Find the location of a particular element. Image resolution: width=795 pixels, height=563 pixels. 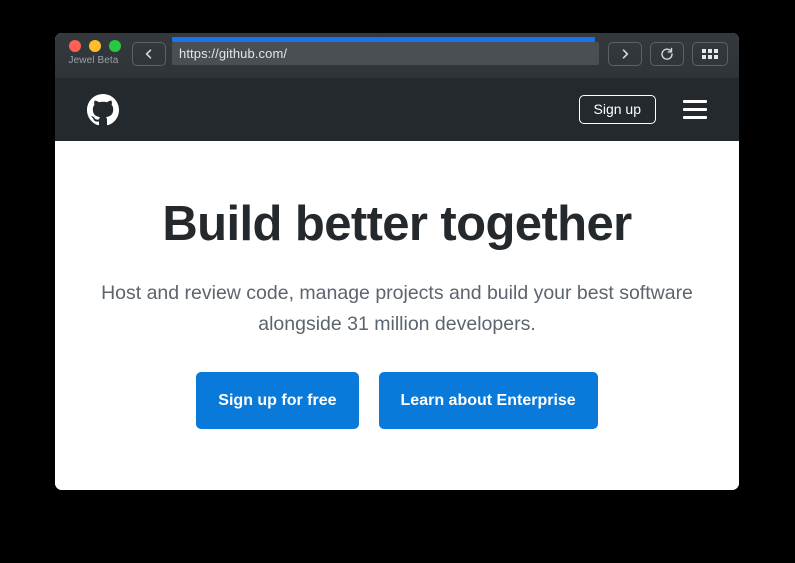

hamburger-menu-icon is located at coordinates (695, 109).